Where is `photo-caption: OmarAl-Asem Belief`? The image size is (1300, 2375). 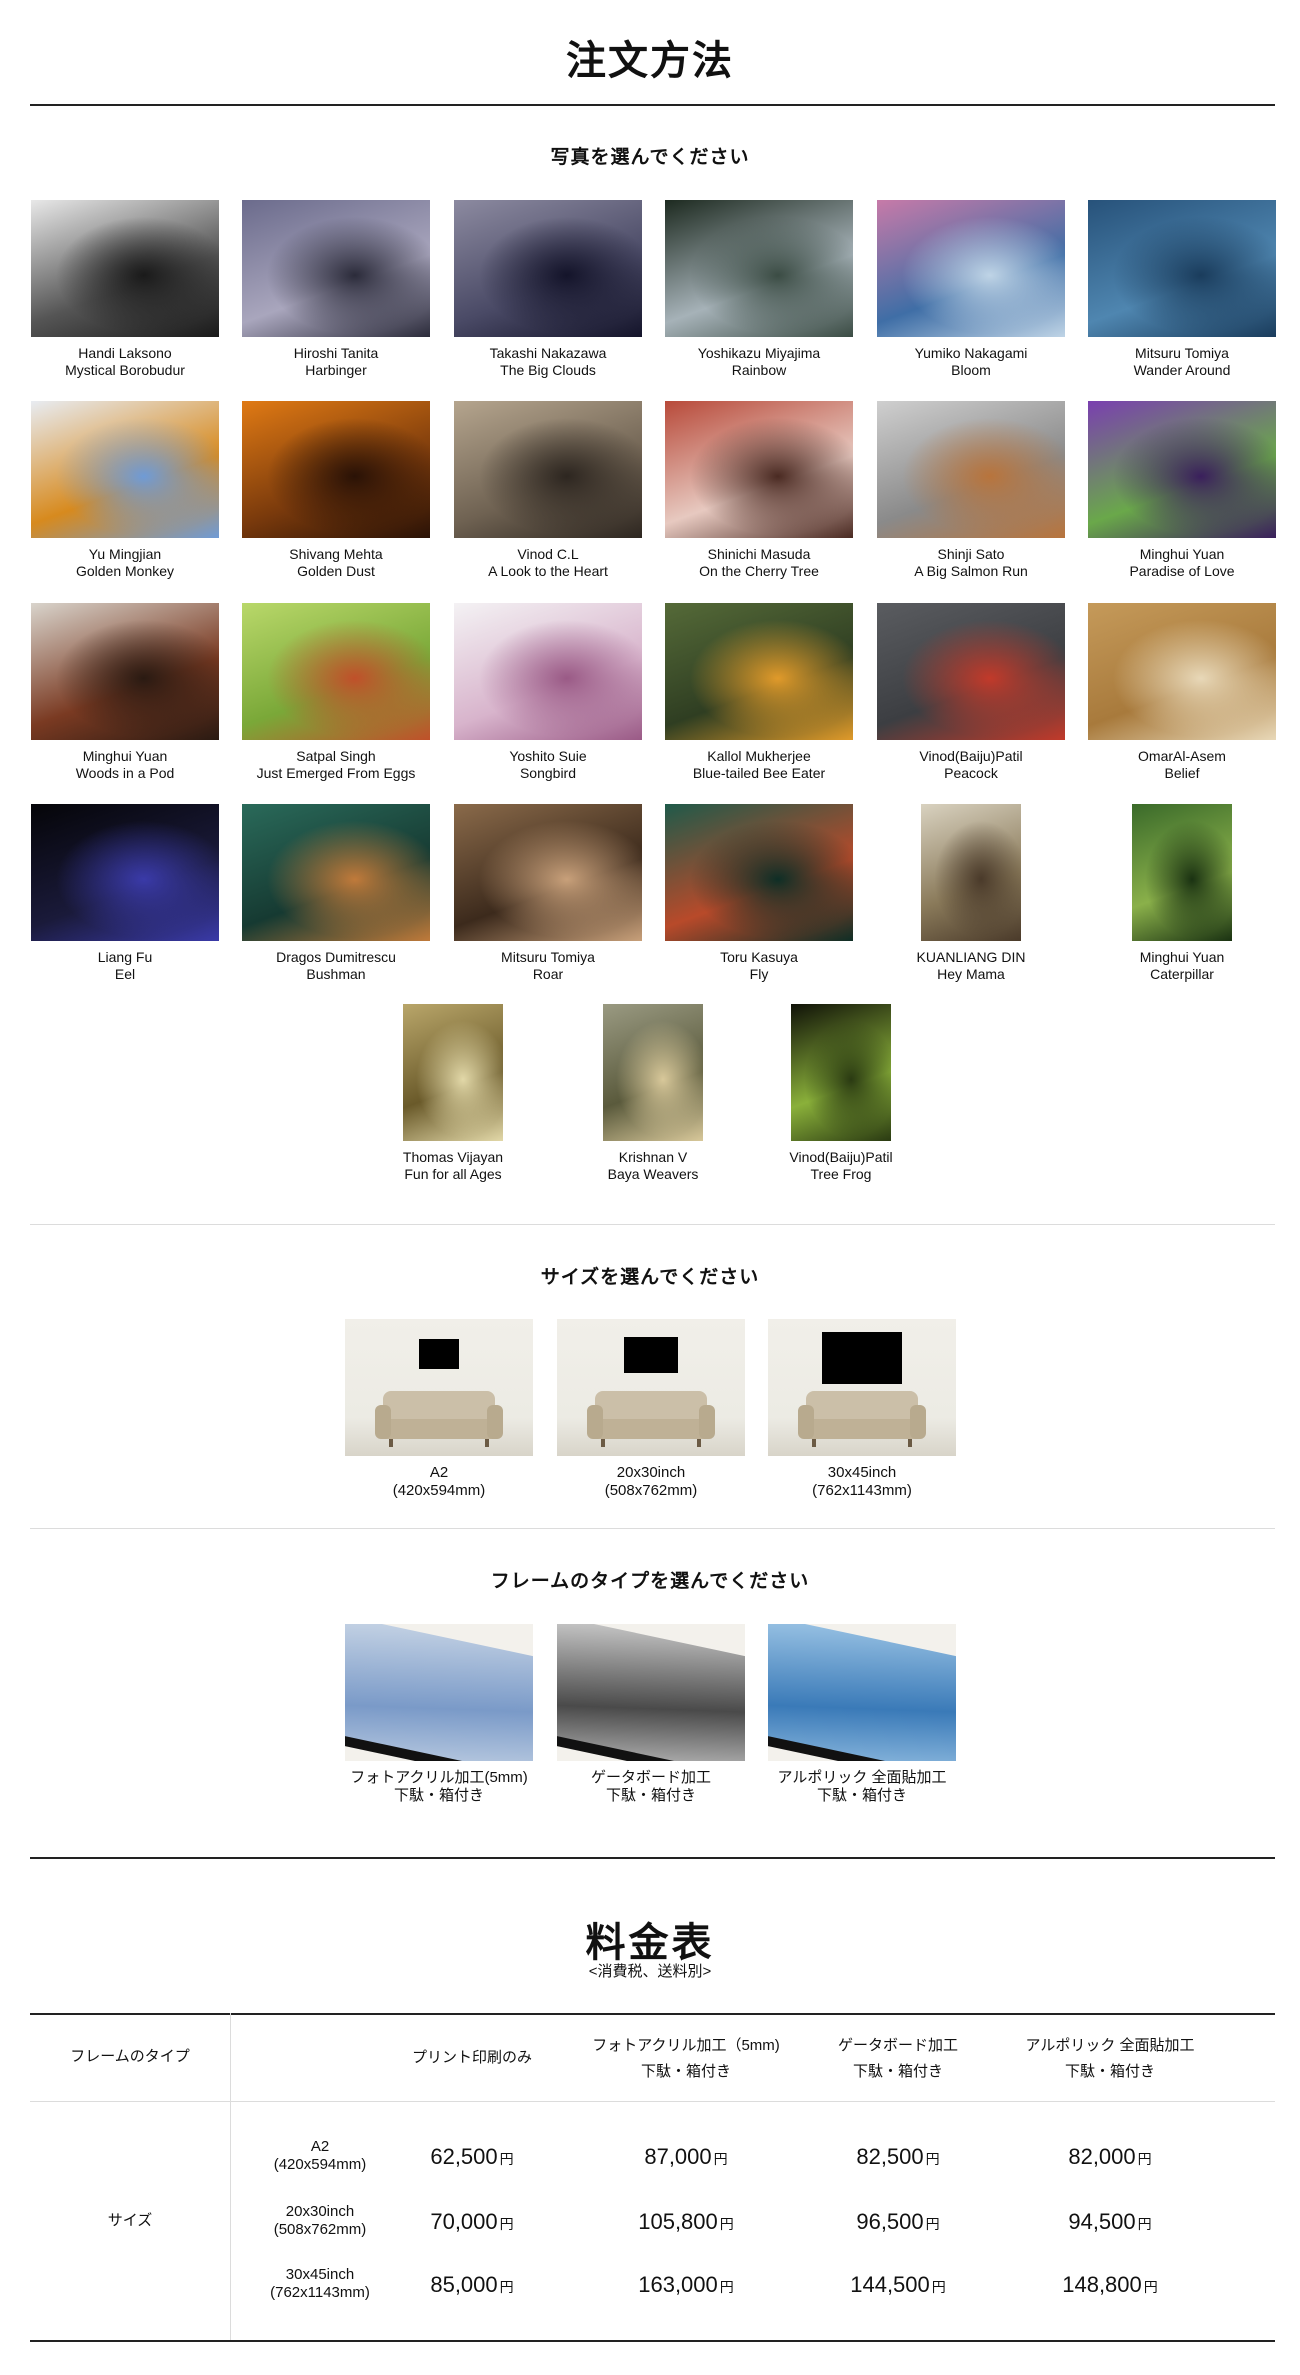
photo-caption: OmarAl-Asem Belief is located at coordinates (1182, 765).